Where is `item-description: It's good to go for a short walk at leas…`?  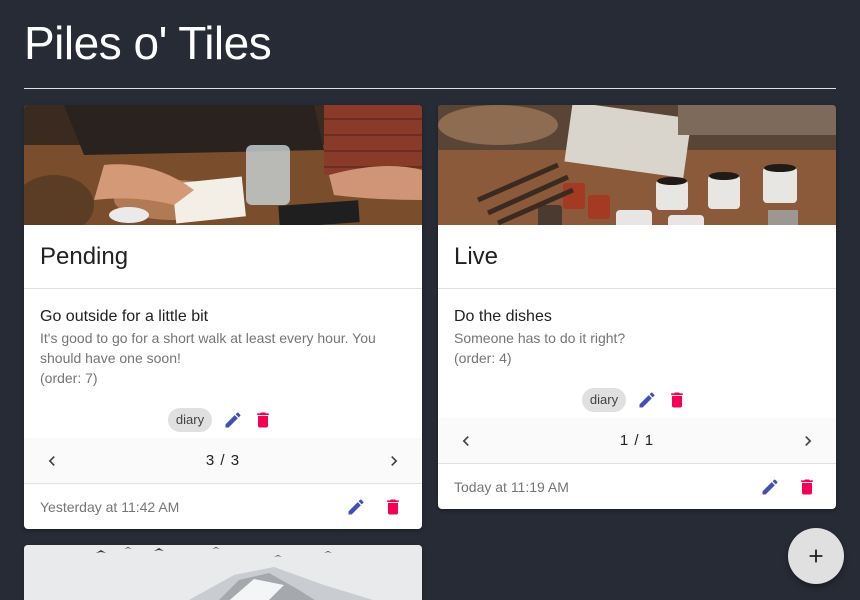
item-description: It's good to go for a short walk at leas… is located at coordinates (208, 348).